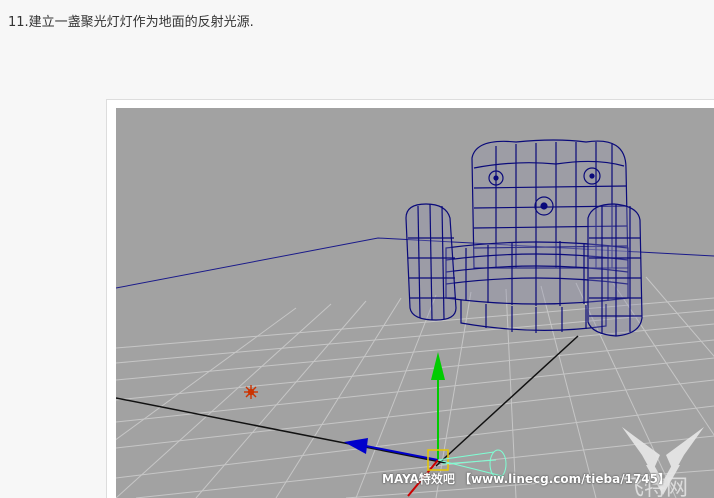  I want to click on grid-axis-z, so click(507, 401).